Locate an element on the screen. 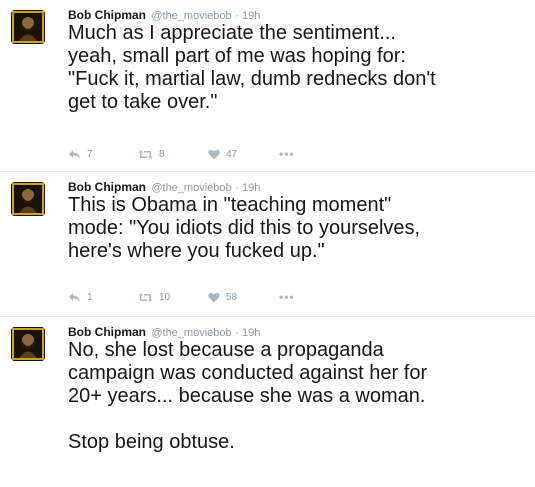 The width and height of the screenshot is (535, 487). like-count: 47 is located at coordinates (232, 154).